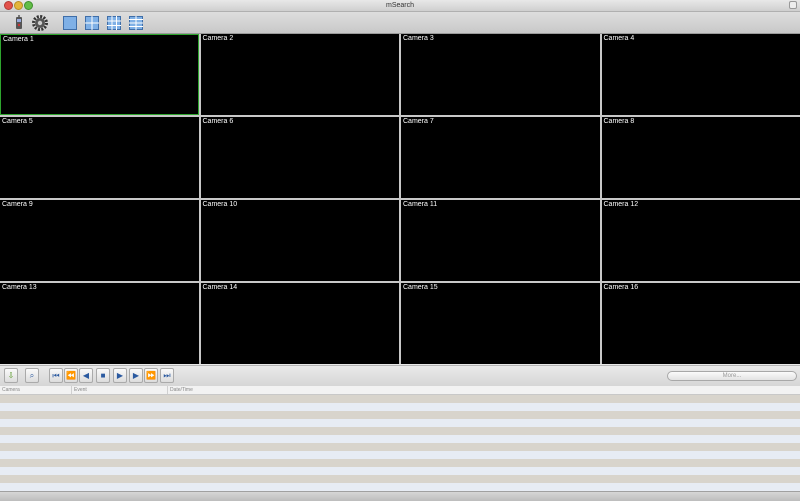  What do you see at coordinates (17, 205) in the screenshot?
I see `camera-label: Camera 9` at bounding box center [17, 205].